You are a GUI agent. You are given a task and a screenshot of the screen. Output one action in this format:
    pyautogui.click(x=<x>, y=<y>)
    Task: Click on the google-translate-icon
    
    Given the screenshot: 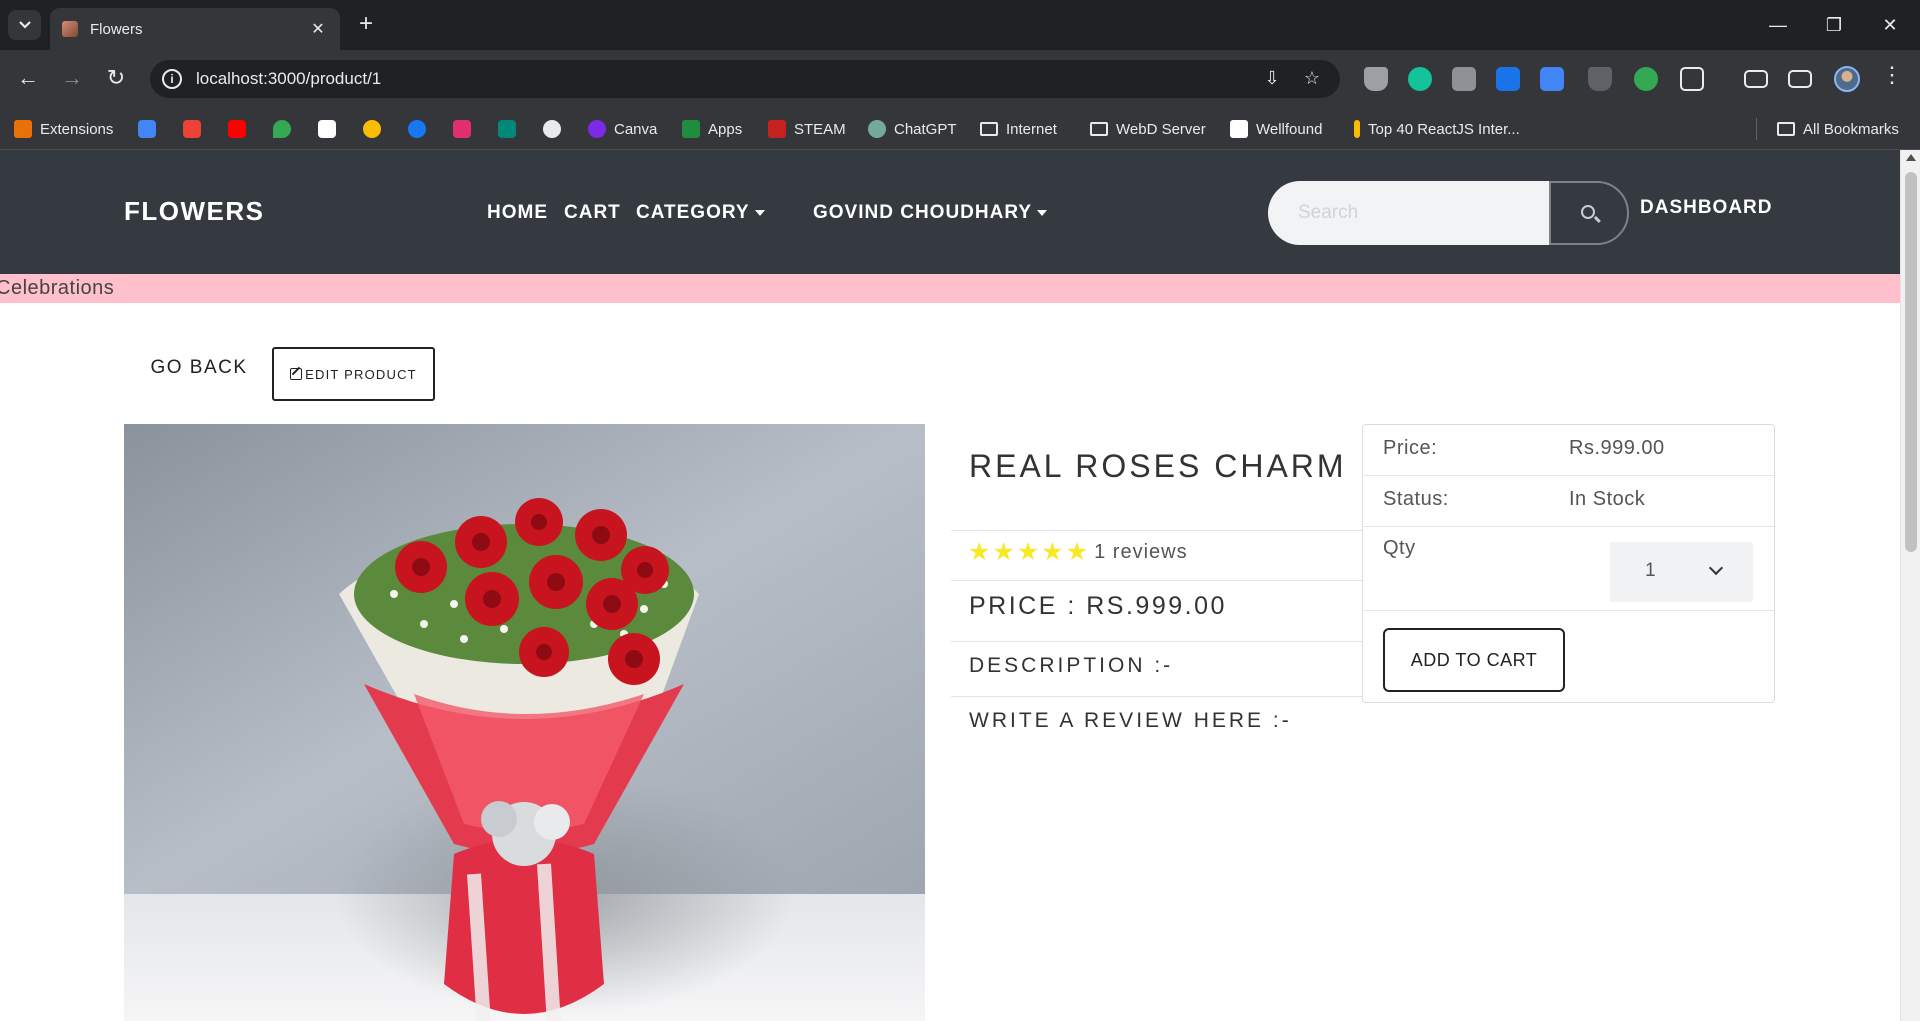 What is the action you would take?
    pyautogui.click(x=147, y=129)
    